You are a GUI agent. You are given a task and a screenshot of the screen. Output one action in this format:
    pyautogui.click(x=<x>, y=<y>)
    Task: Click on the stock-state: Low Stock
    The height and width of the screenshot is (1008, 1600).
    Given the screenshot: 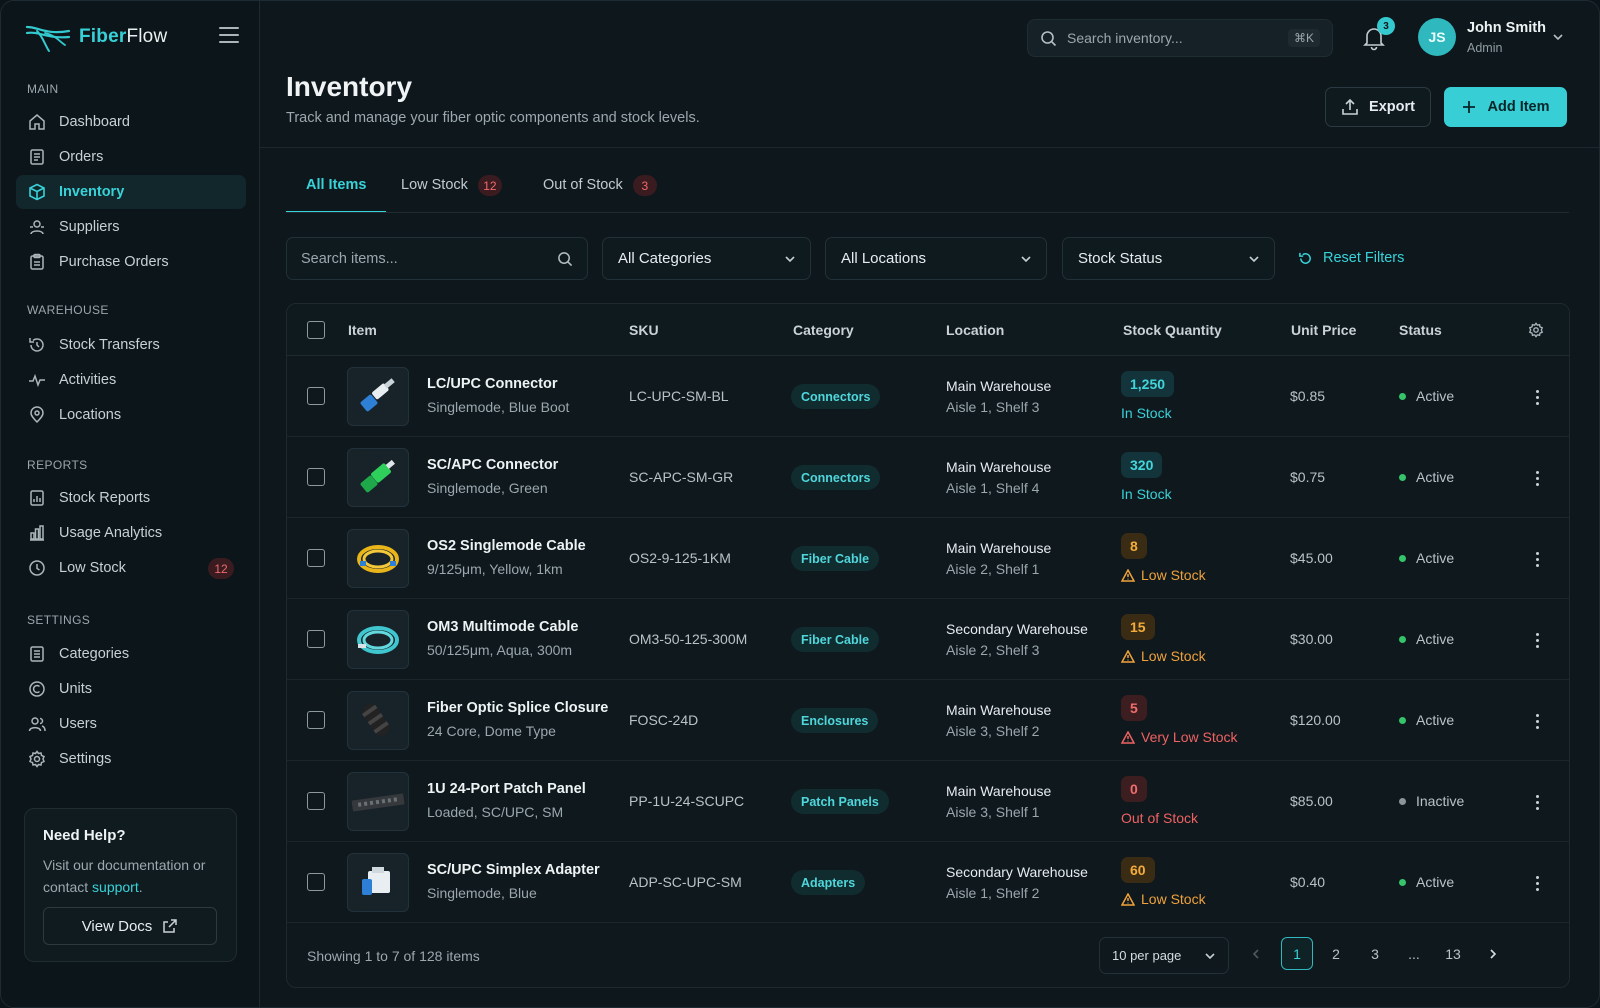 What is the action you would take?
    pyautogui.click(x=1163, y=899)
    